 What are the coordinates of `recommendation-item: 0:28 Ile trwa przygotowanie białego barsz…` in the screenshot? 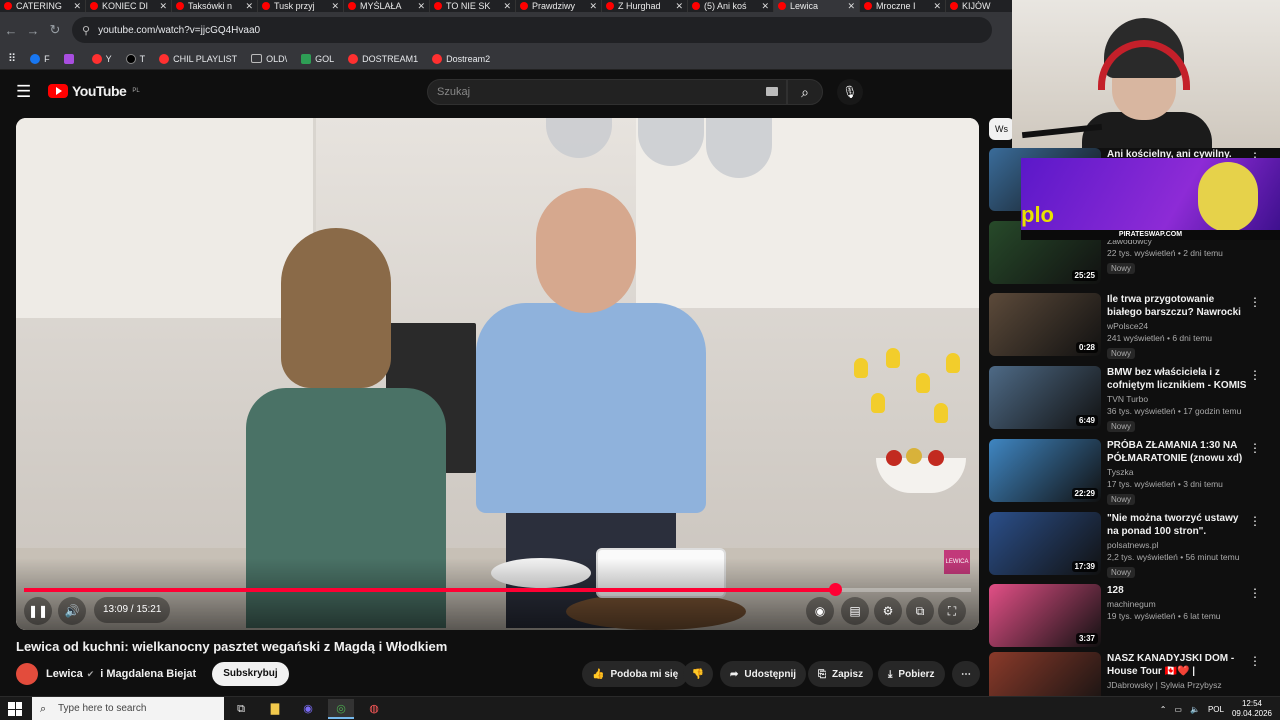 It's located at (1132, 326).